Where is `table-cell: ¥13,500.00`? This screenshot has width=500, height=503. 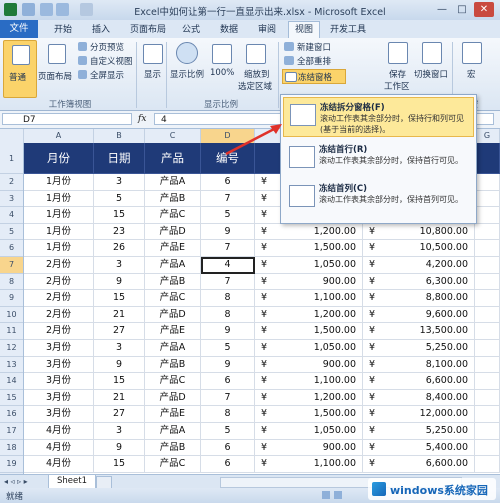
table-cell: ¥13,500.00 is located at coordinates (419, 331).